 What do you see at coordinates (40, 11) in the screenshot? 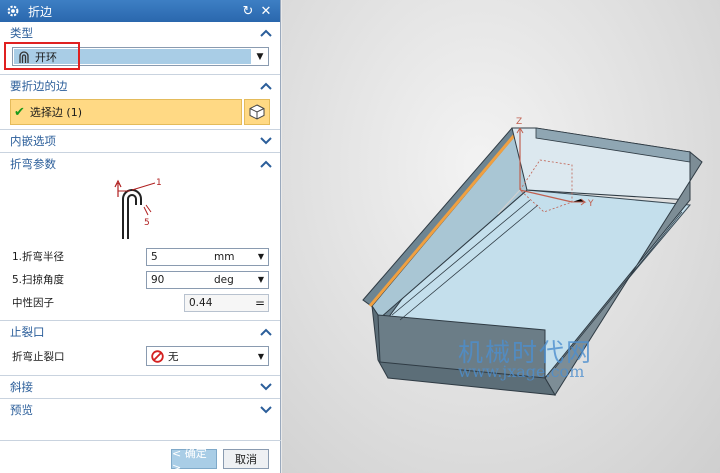
I see `dialog-title: 折边` at bounding box center [40, 11].